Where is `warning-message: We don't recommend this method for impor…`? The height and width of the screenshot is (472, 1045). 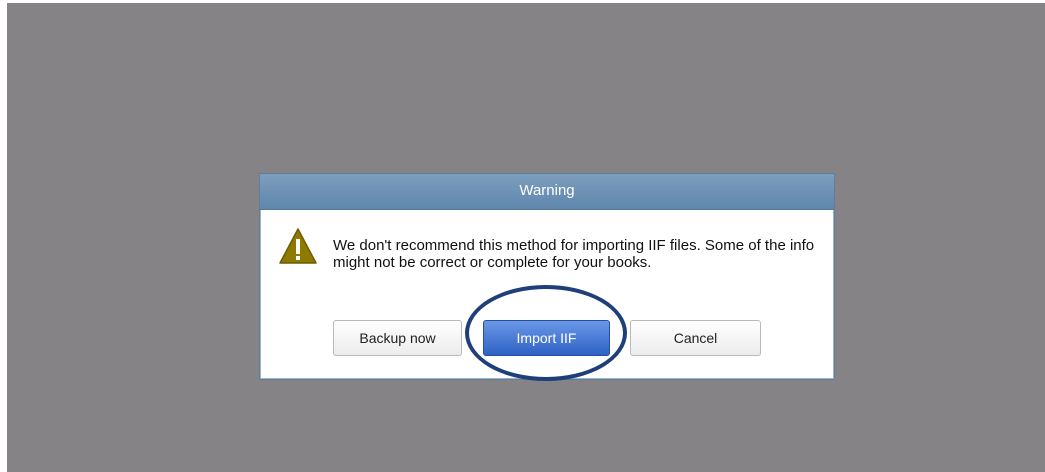 warning-message: We don't recommend this method for impor… is located at coordinates (574, 254).